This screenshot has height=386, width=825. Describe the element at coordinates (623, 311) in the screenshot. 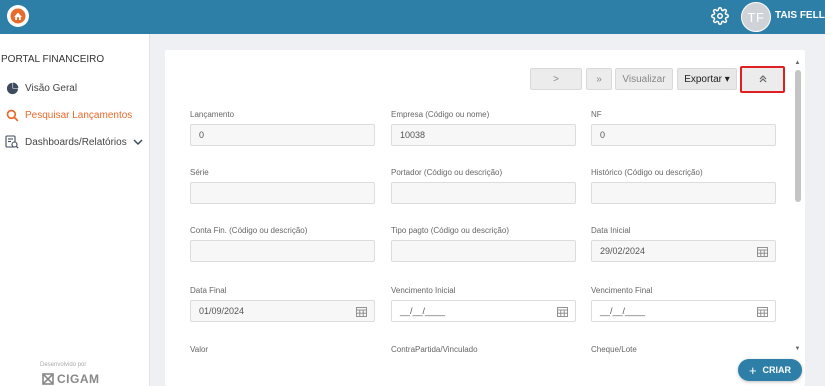

I see `vencimento-final-value: __/__/____` at that location.